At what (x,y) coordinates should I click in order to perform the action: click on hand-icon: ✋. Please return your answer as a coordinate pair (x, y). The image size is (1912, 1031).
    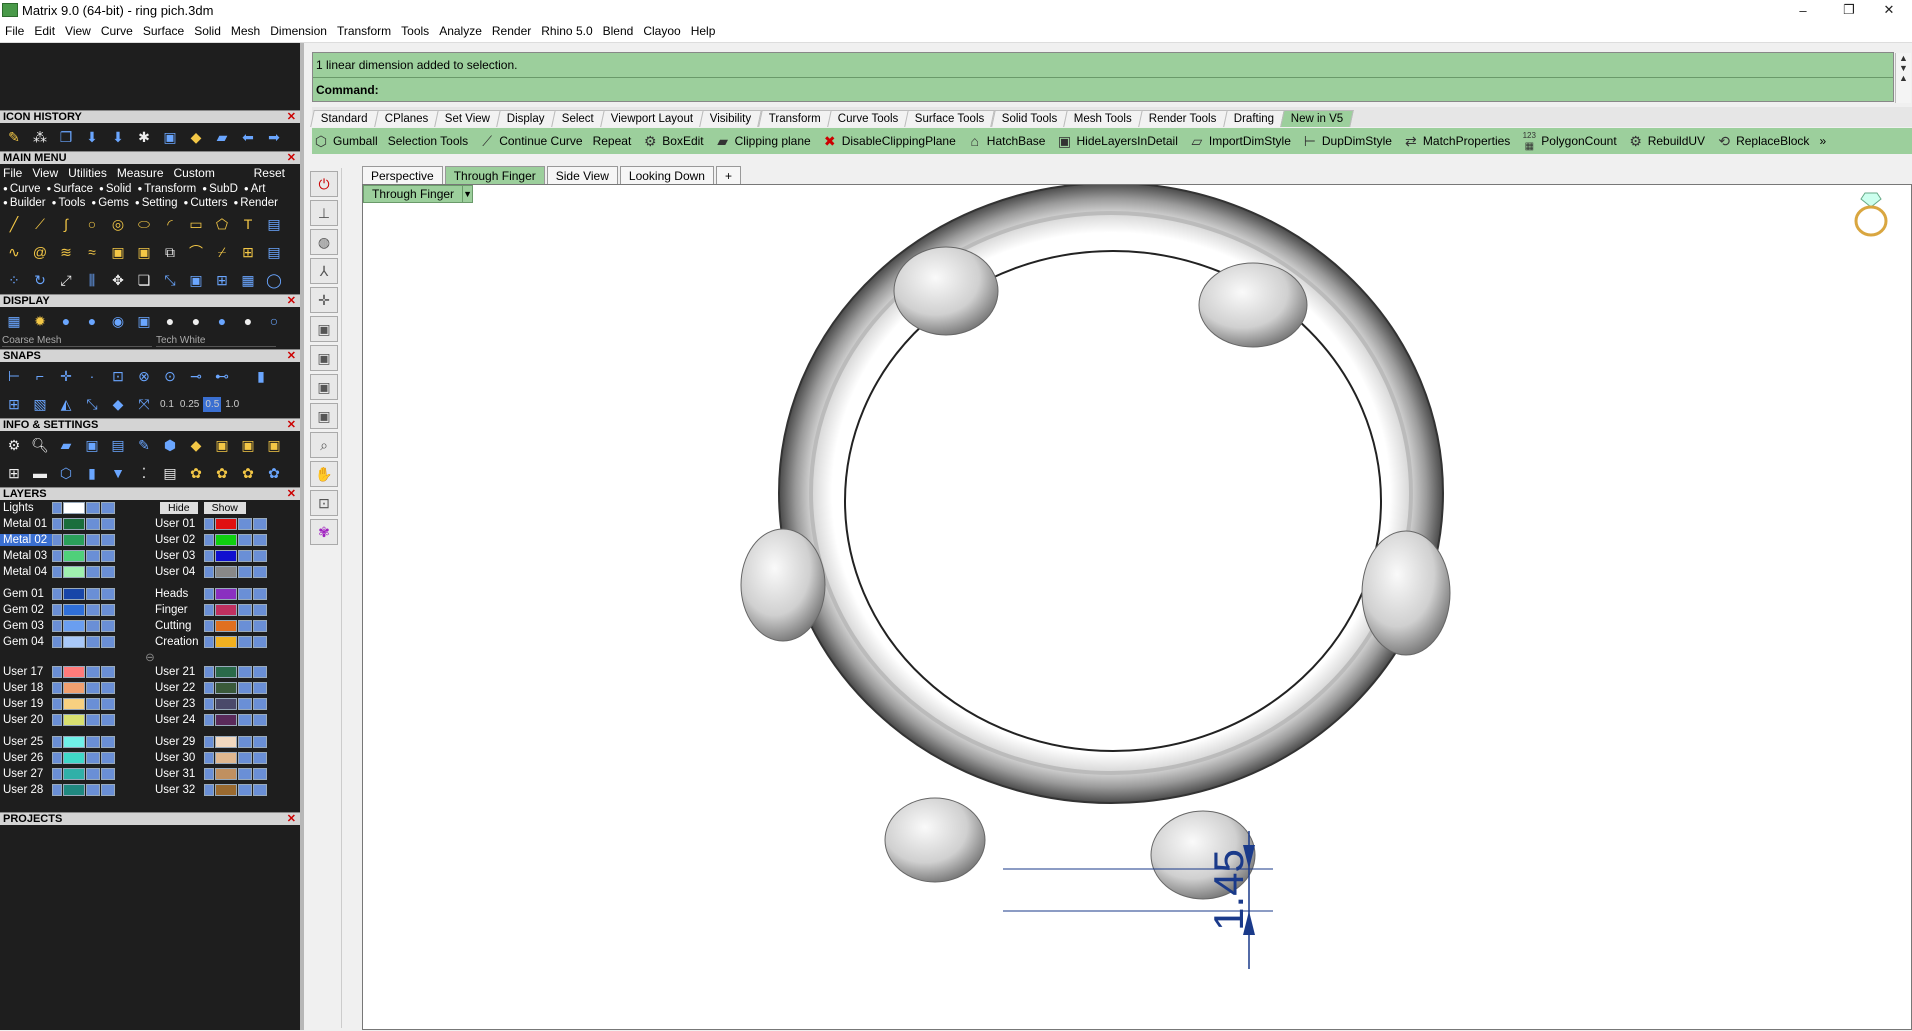
    Looking at the image, I should click on (324, 474).